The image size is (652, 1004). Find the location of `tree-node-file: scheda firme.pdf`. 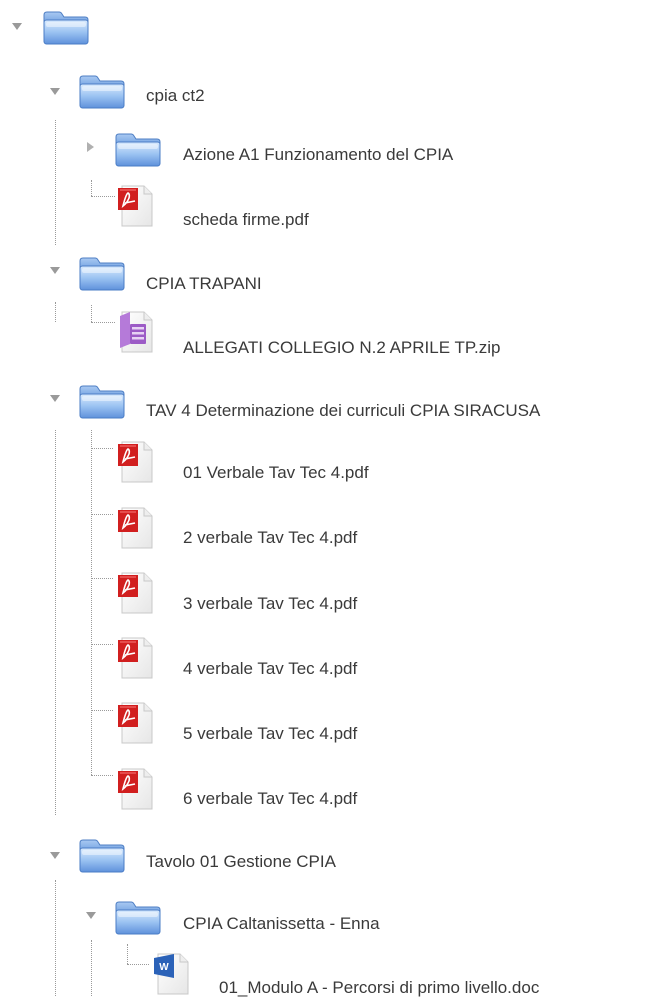

tree-node-file: scheda firme.pdf is located at coordinates (190, 215).